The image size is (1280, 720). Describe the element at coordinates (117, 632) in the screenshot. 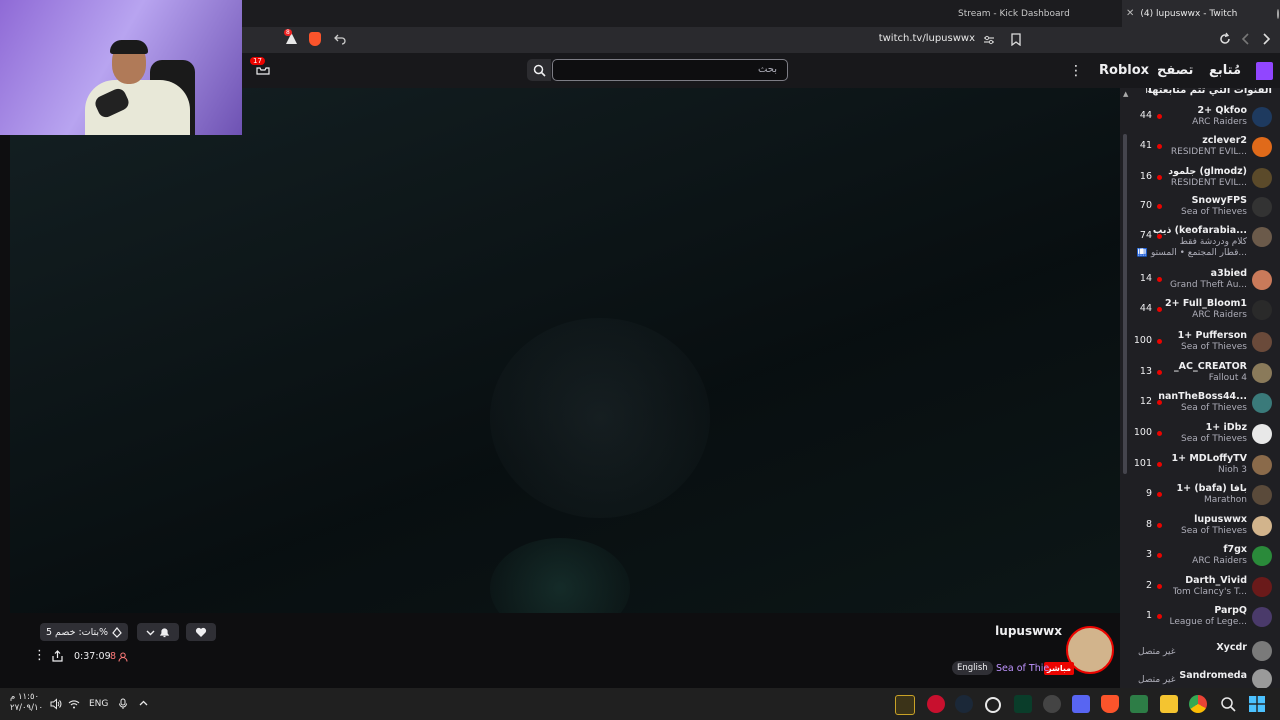

I see `bits-icon` at that location.